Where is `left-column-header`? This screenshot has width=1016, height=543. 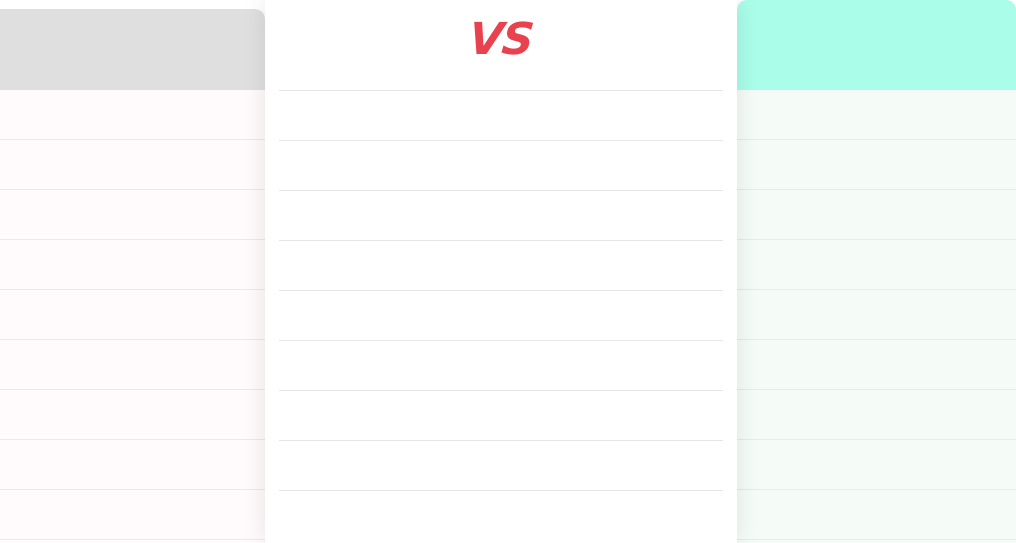
left-column-header is located at coordinates (132, 49).